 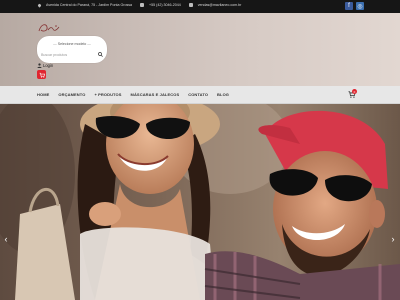 What do you see at coordinates (72, 49) in the screenshot?
I see `search-box: — Selecione modelo —` at bounding box center [72, 49].